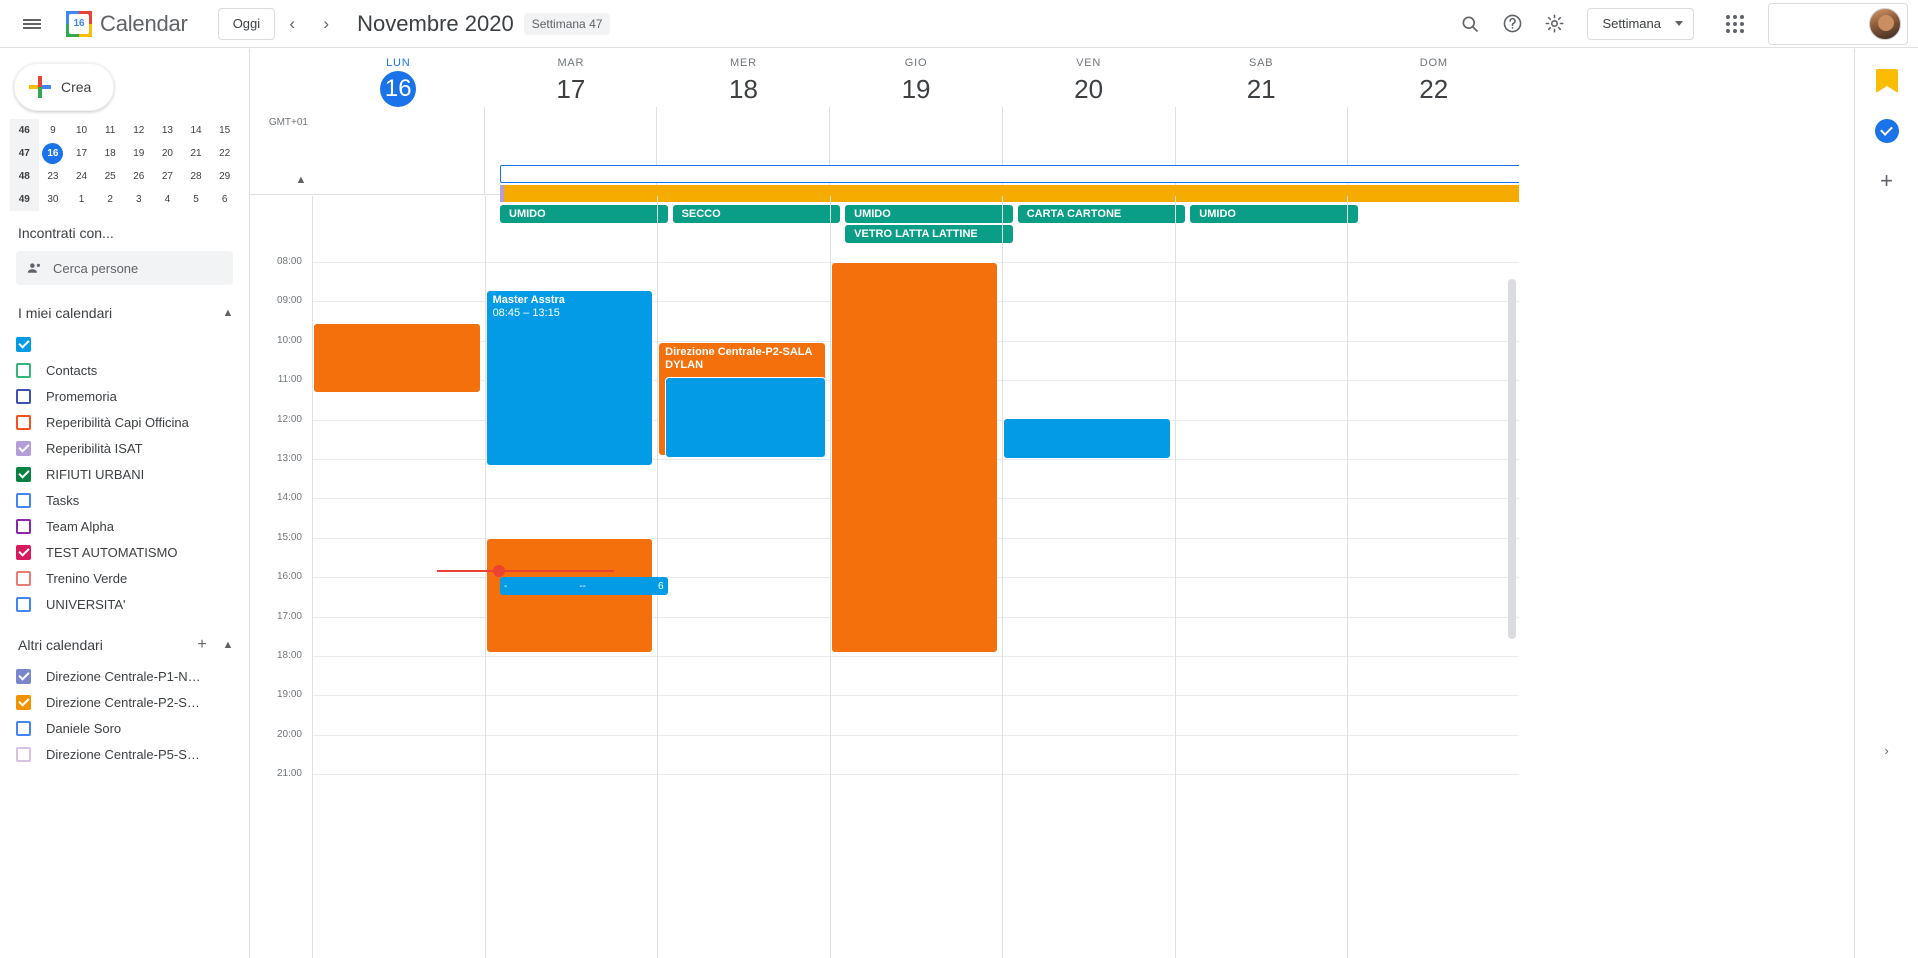 The image size is (1918, 958). Describe the element at coordinates (110, 130) in the screenshot. I see `mini-calendar-day: 11` at that location.